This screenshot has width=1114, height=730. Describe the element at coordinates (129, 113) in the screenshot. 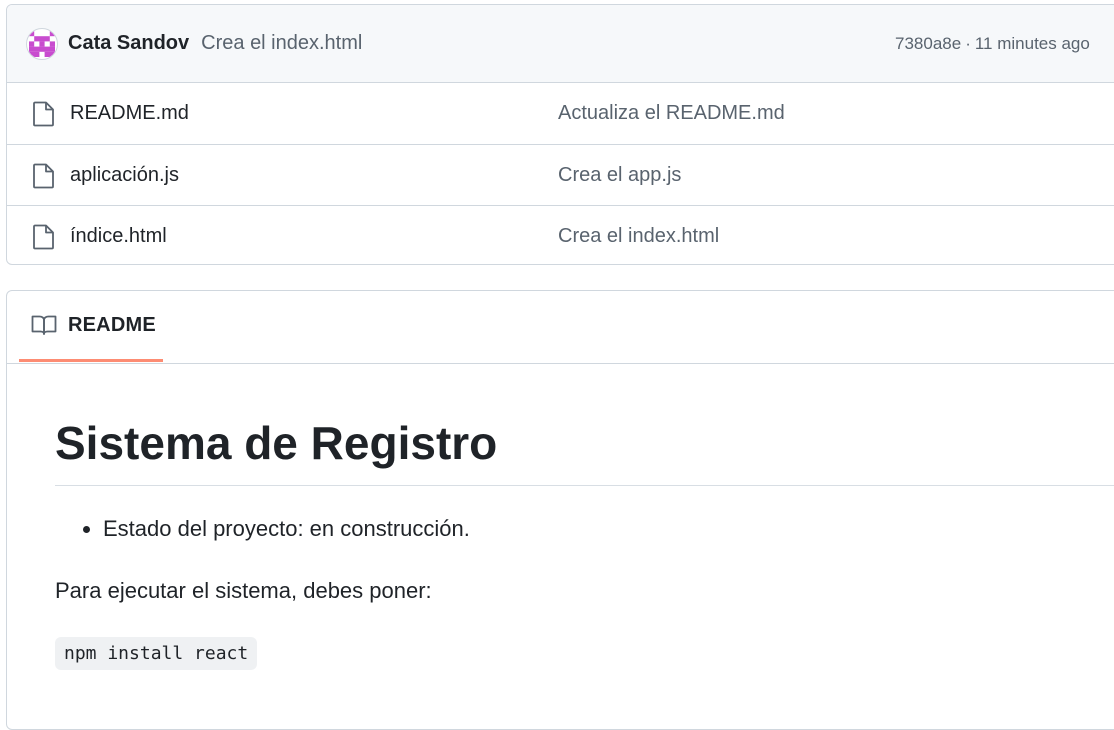

I see `file-name-link: README.md` at that location.